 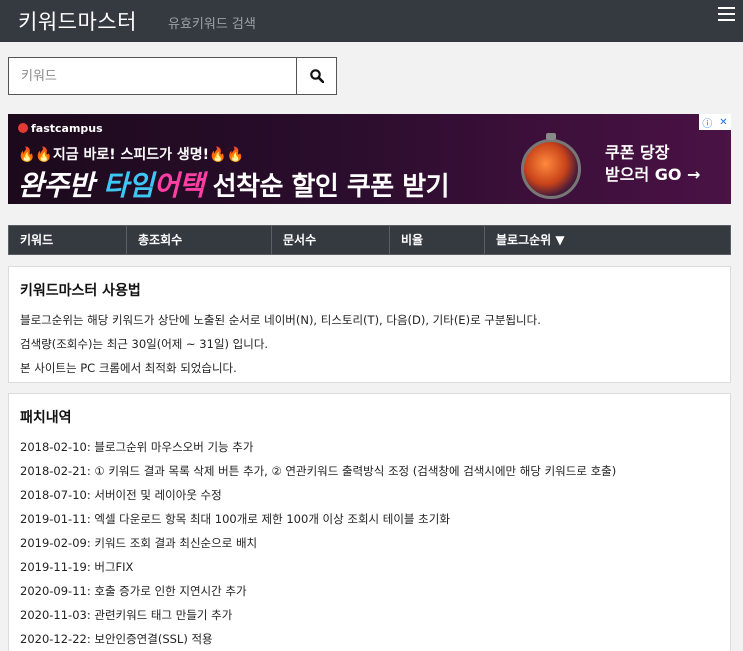 I want to click on ad-logo-text: fastcampus, so click(x=67, y=128).